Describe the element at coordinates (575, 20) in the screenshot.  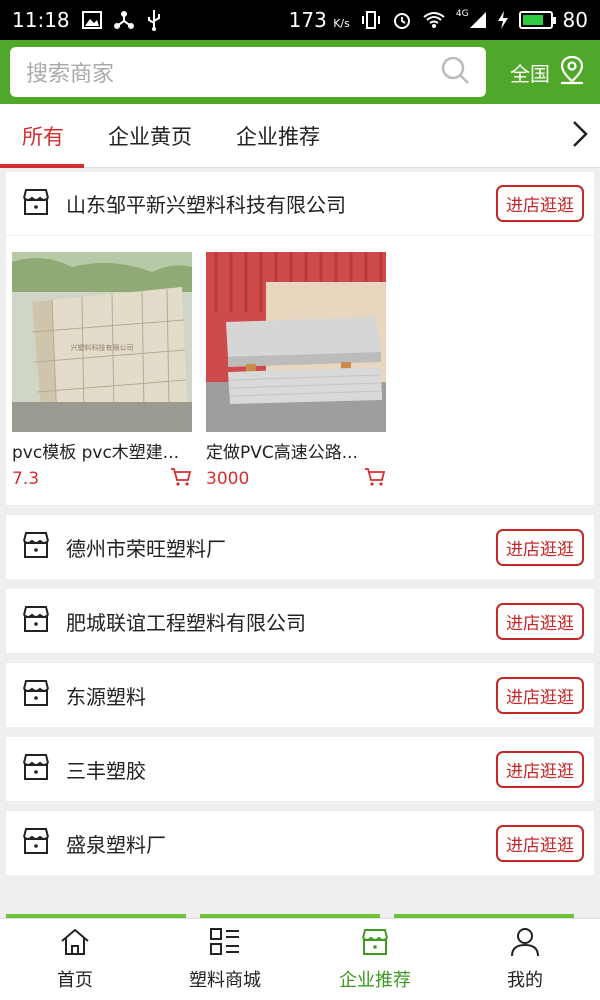
I see `battery-level: 80` at that location.